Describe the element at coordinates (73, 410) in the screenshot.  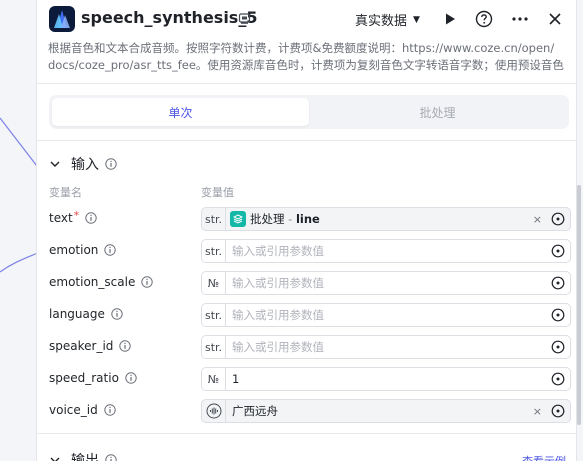
I see `param-name: voice_id` at that location.